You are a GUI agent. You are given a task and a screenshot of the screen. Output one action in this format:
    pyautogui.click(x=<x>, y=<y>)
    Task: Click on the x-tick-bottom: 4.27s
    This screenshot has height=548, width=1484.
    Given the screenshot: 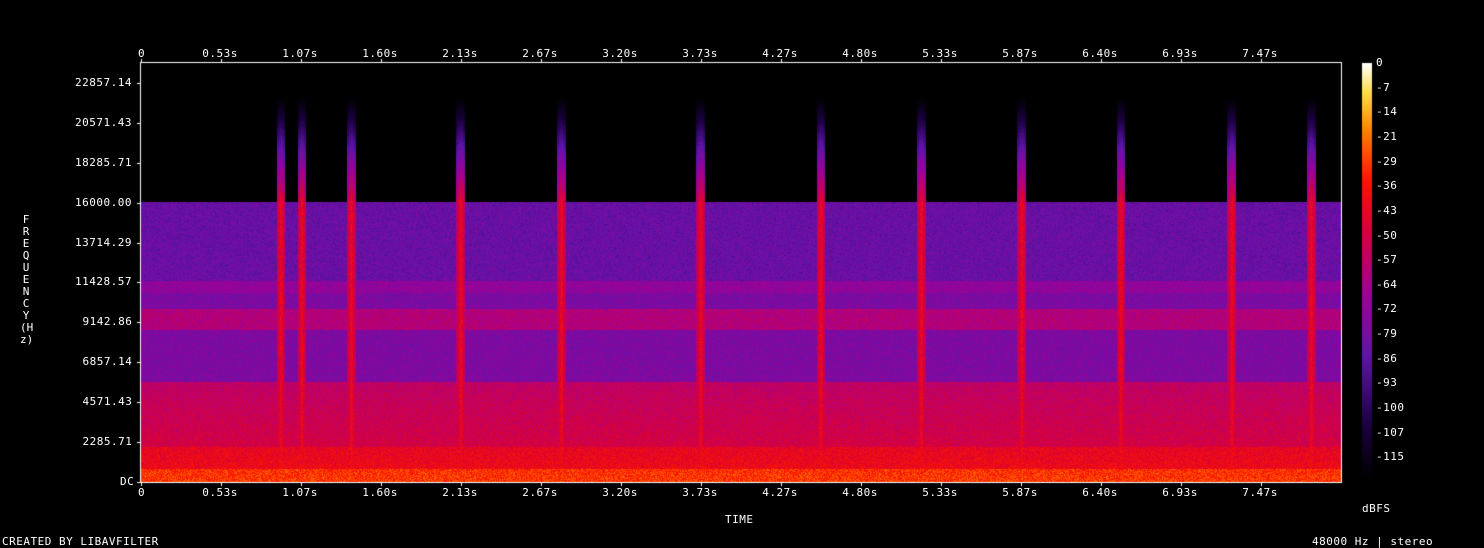 What is the action you would take?
    pyautogui.click(x=780, y=492)
    